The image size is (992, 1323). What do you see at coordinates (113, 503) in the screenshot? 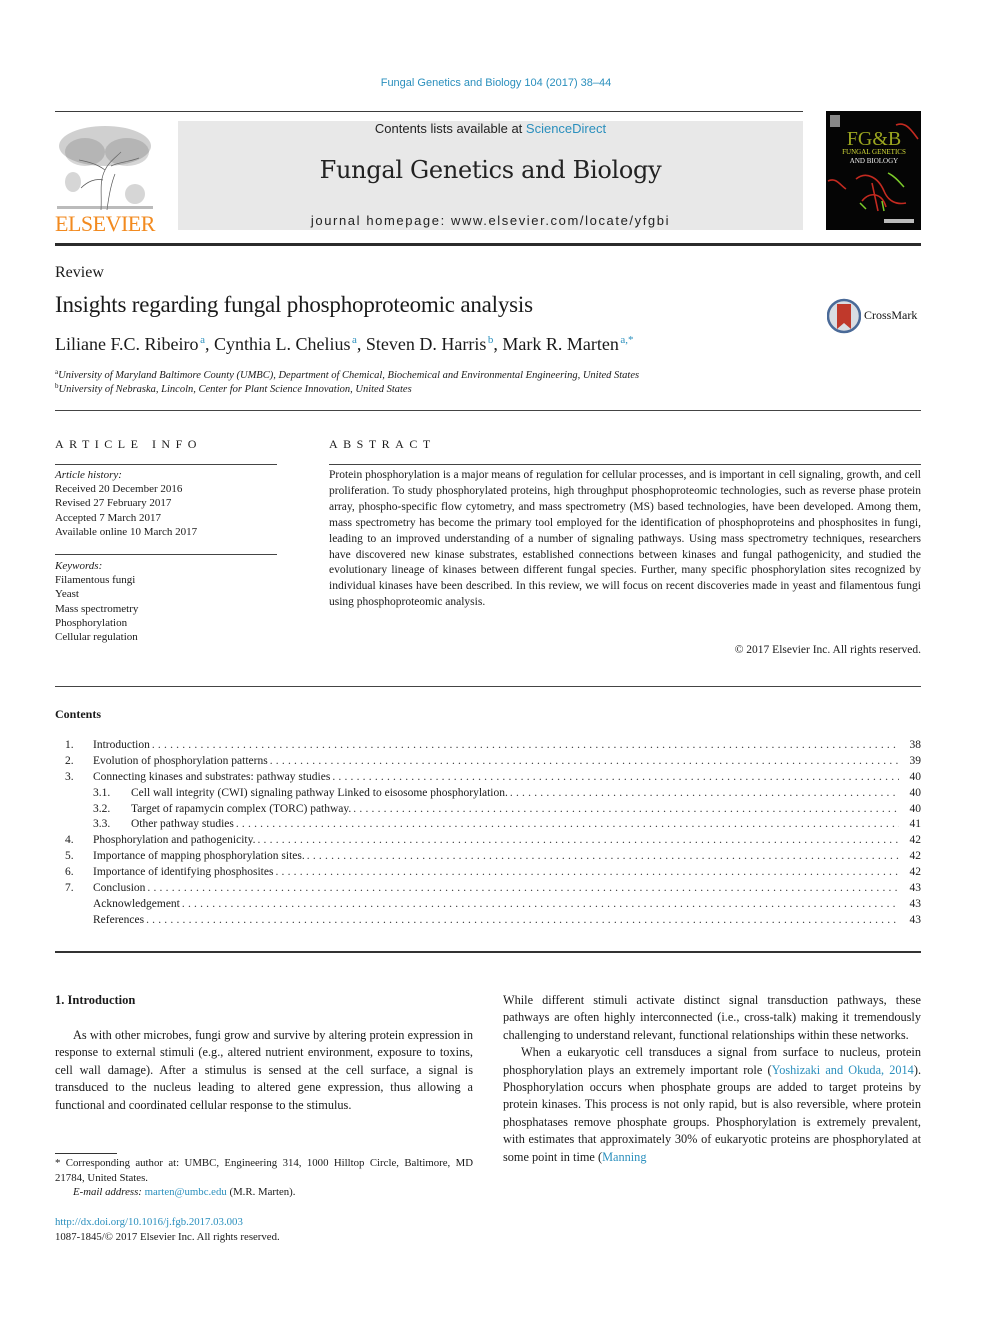
I see `history-revised: Revised 27 February 2017` at bounding box center [113, 503].